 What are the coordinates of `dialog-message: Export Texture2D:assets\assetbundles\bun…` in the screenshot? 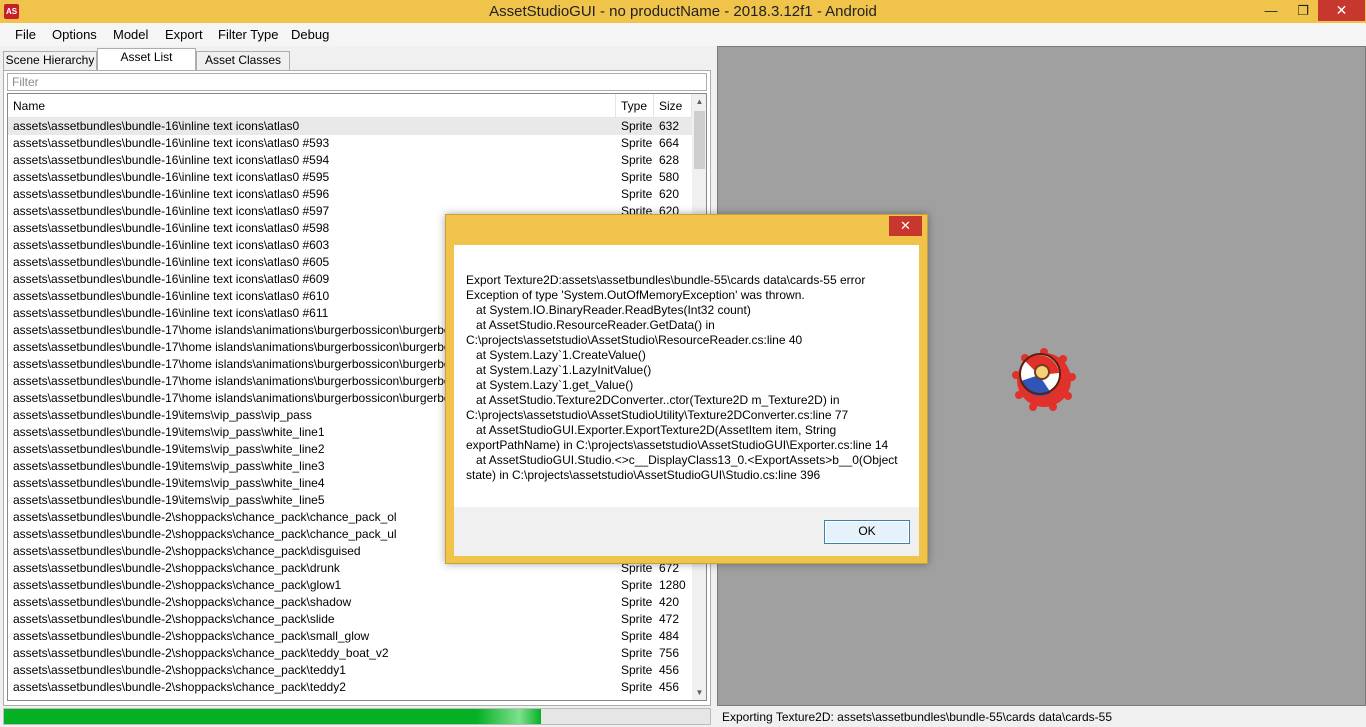 It's located at (682, 377).